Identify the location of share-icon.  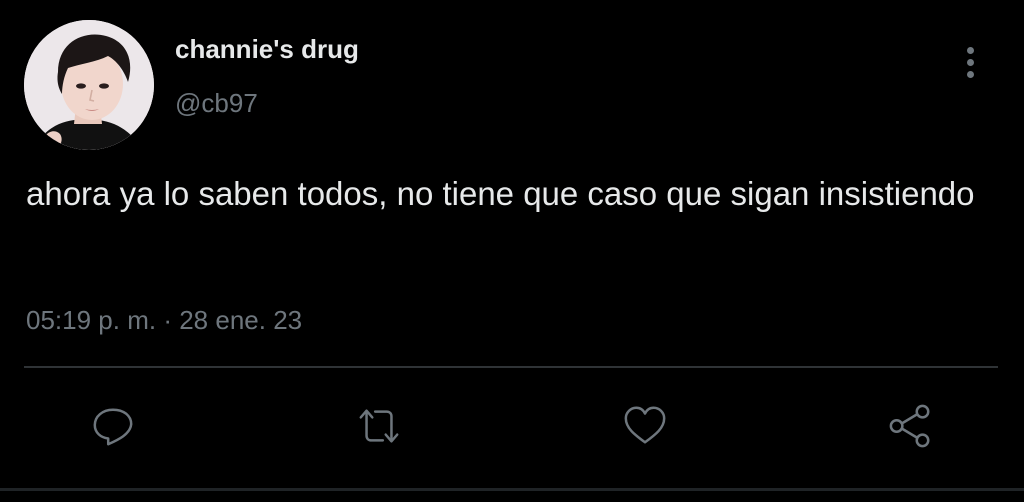
(909, 426).